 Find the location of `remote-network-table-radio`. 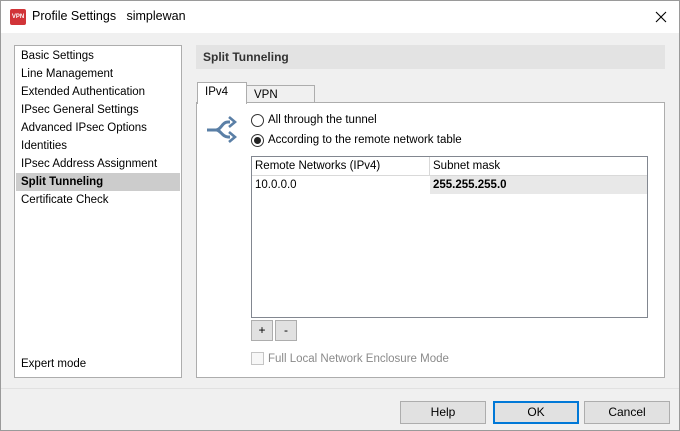

remote-network-table-radio is located at coordinates (257, 140).